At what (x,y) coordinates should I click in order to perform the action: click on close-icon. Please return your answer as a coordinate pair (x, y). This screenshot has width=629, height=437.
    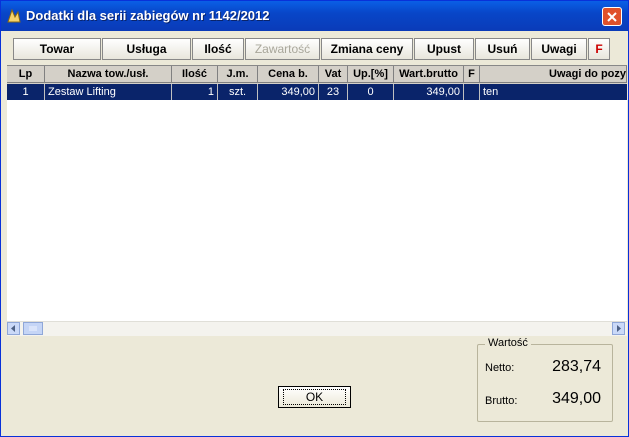
    Looking at the image, I should click on (612, 16).